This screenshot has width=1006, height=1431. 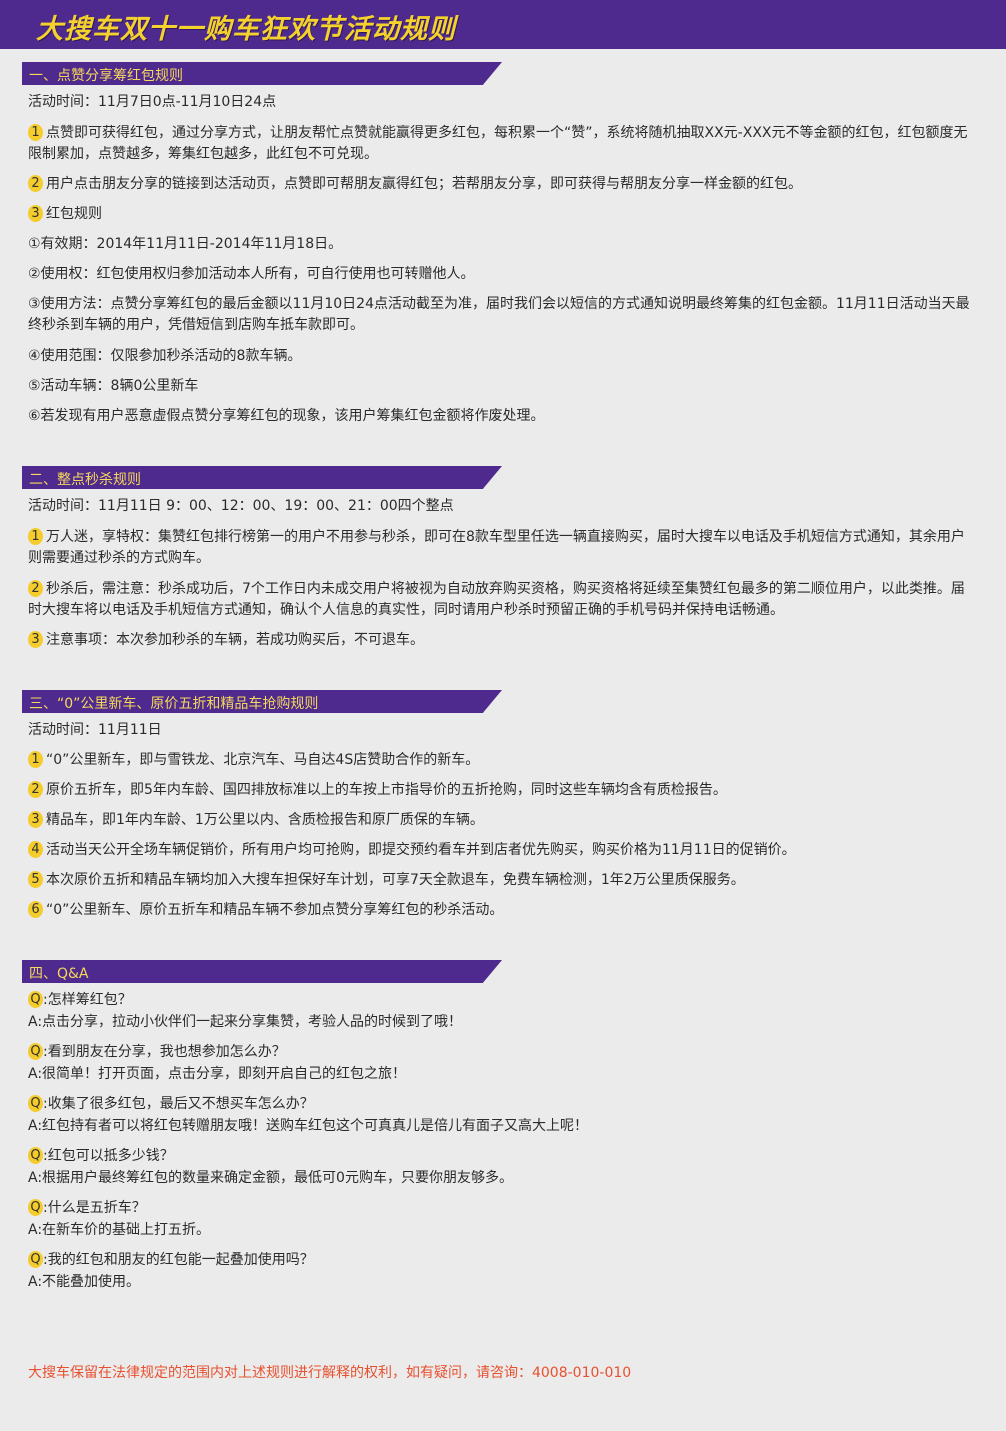 What do you see at coordinates (59, 974) in the screenshot?
I see `section-4-title: 四、Q&A` at bounding box center [59, 974].